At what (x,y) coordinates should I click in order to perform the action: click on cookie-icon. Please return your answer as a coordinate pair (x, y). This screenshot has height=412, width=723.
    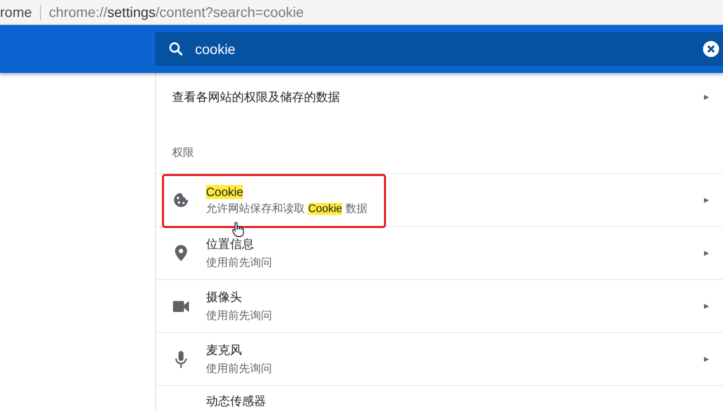
    Looking at the image, I should click on (181, 200).